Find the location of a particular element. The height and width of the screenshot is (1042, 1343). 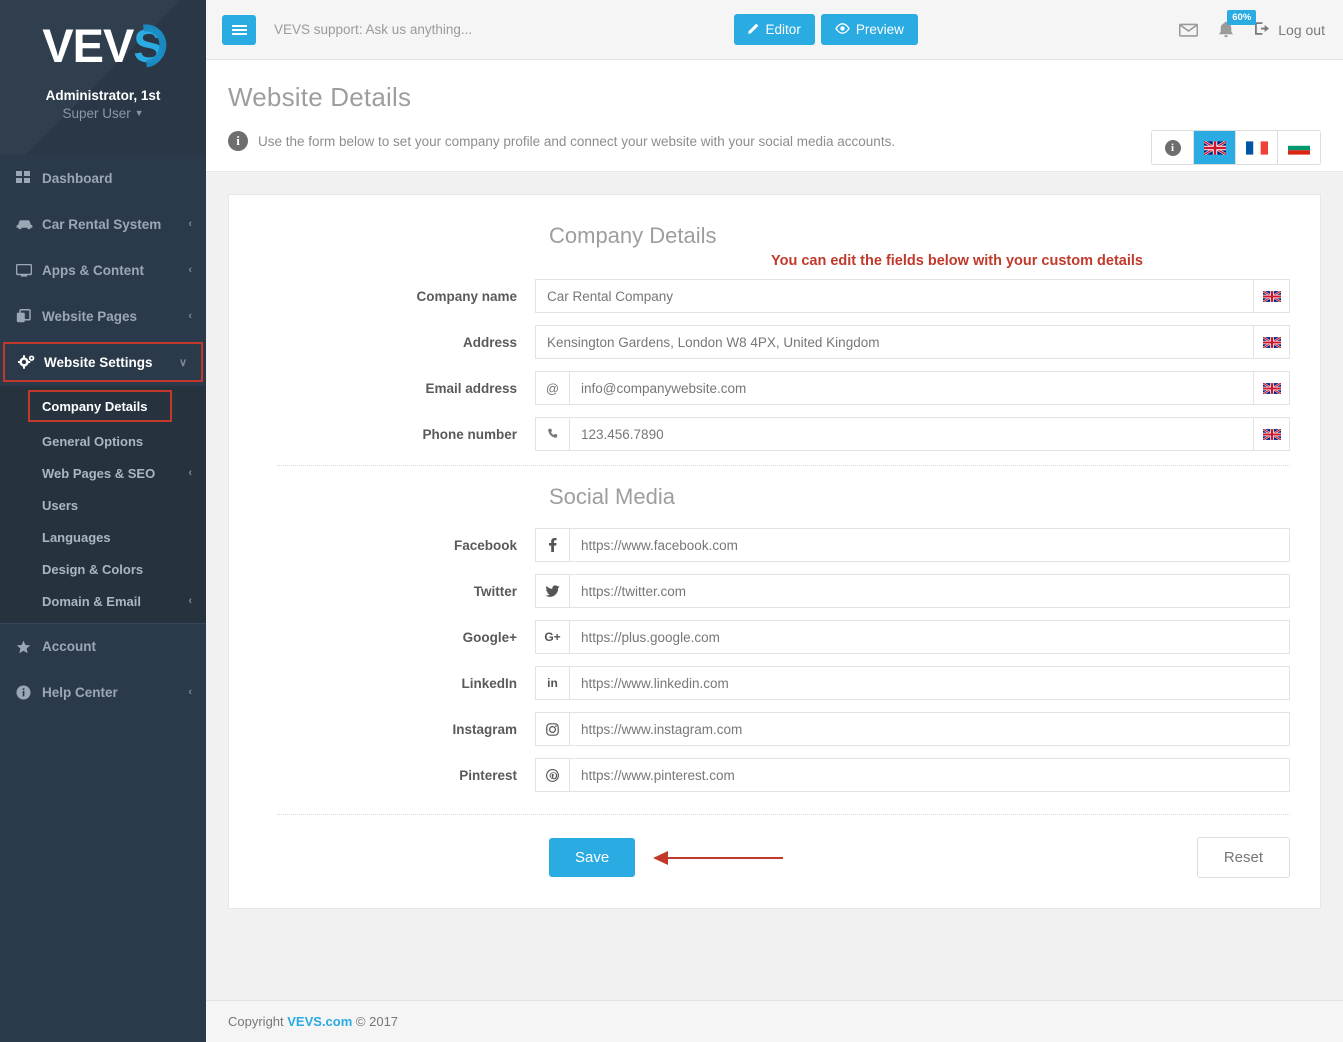

sidebar-item-label: Website Pages is located at coordinates (90, 316).